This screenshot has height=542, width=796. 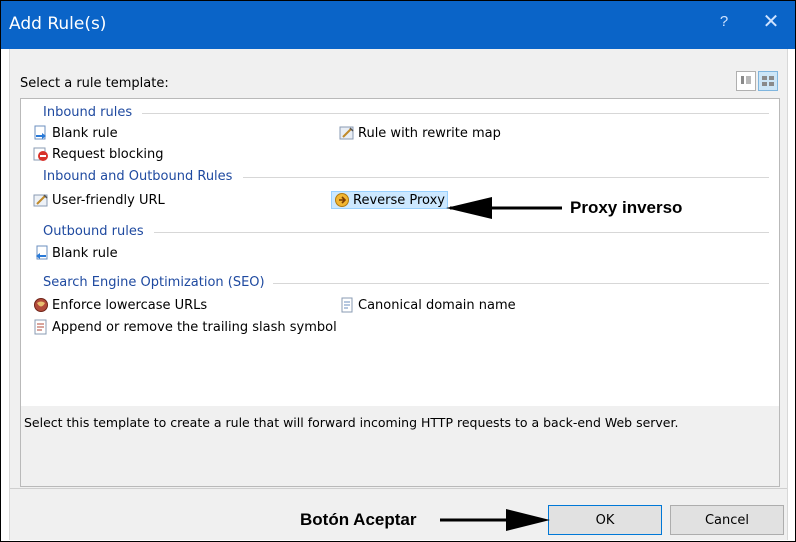 I want to click on annotation-boton-aceptar: Botón Aceptar, so click(x=358, y=519).